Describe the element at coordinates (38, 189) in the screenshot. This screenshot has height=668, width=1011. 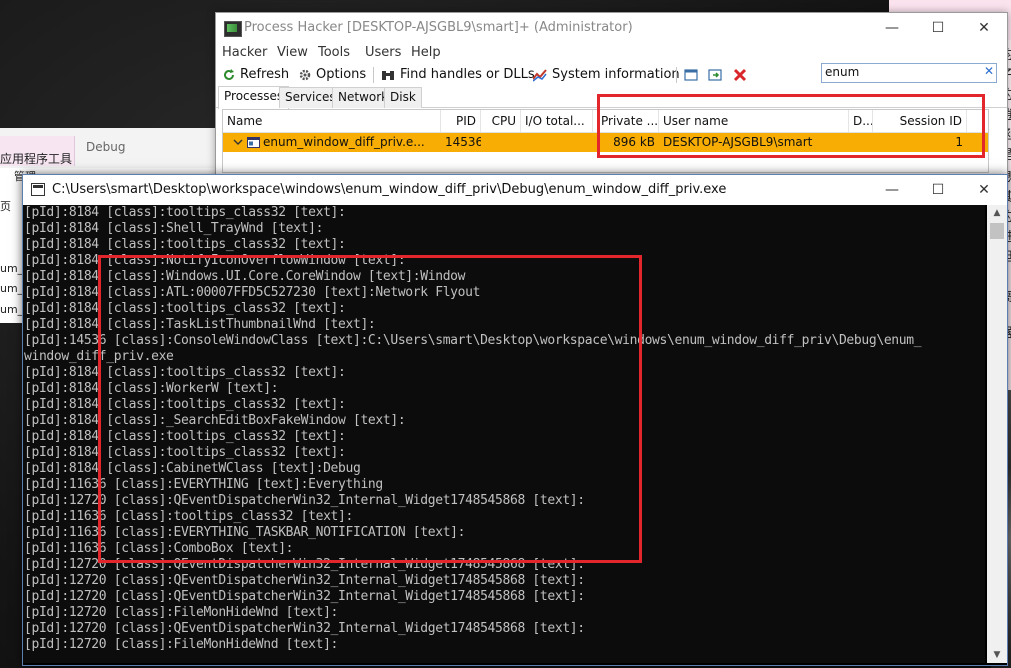
I see `console-app-icon` at that location.